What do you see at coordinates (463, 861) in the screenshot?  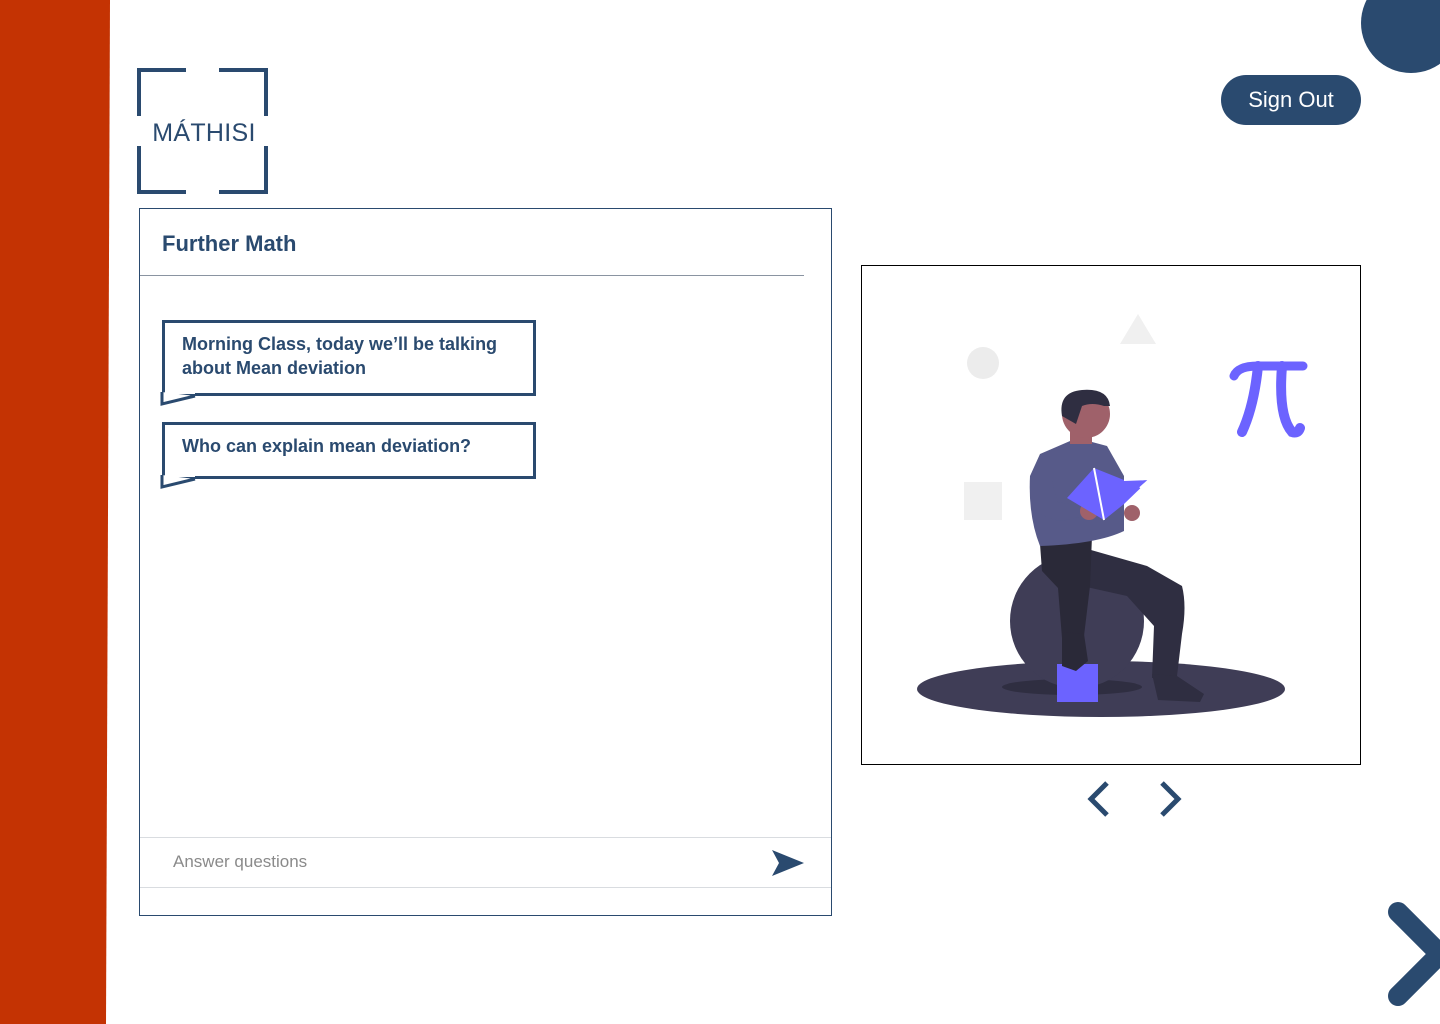 I see `answer-input` at bounding box center [463, 861].